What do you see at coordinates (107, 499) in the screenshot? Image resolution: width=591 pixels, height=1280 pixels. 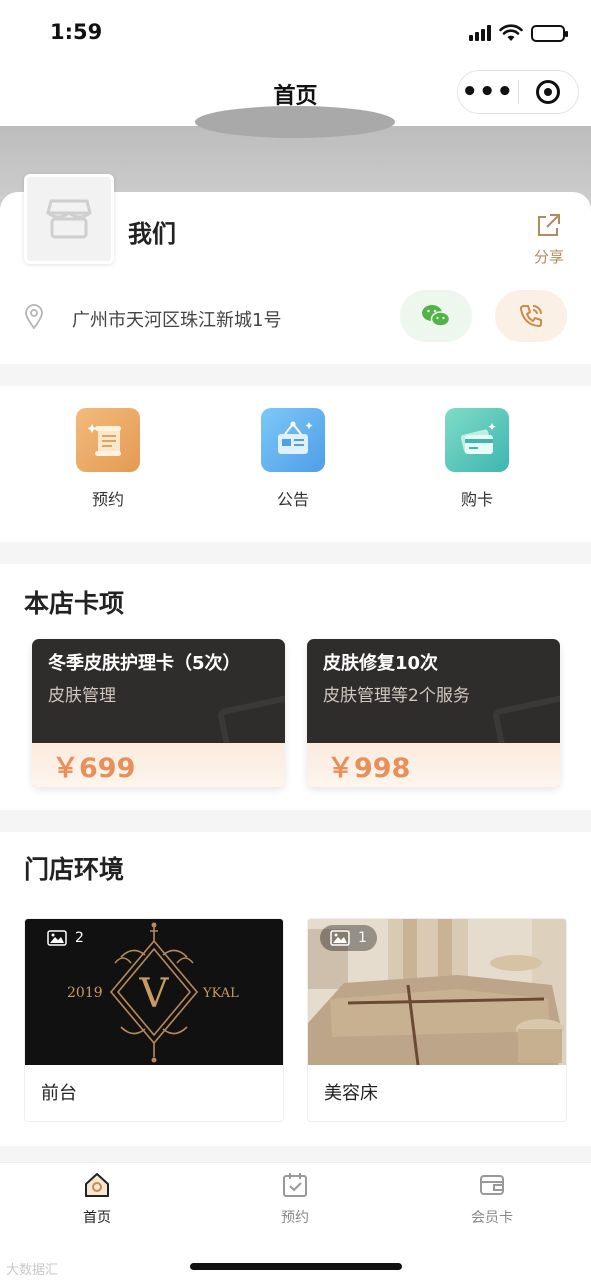 I see `quick-action-label: 预约` at bounding box center [107, 499].